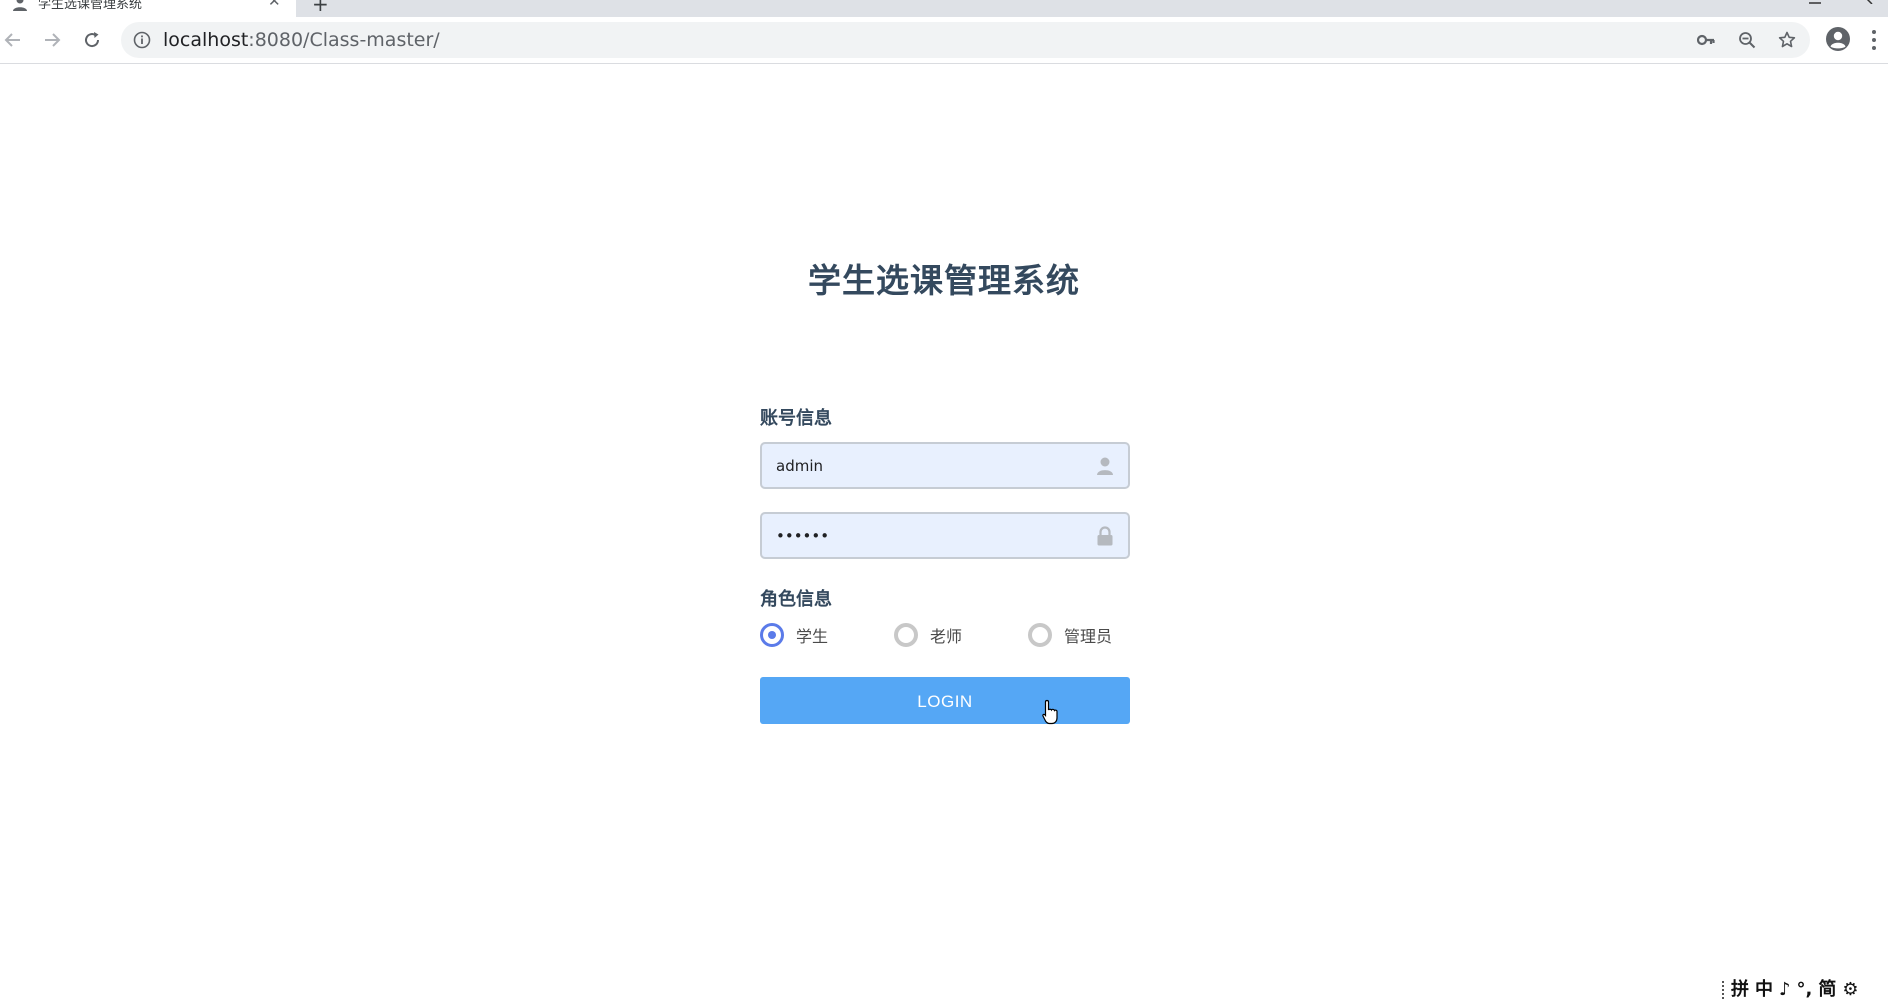 Image resolution: width=1888 pixels, height=1000 pixels. I want to click on url-text: localhost:8080/Class-master/, so click(301, 40).